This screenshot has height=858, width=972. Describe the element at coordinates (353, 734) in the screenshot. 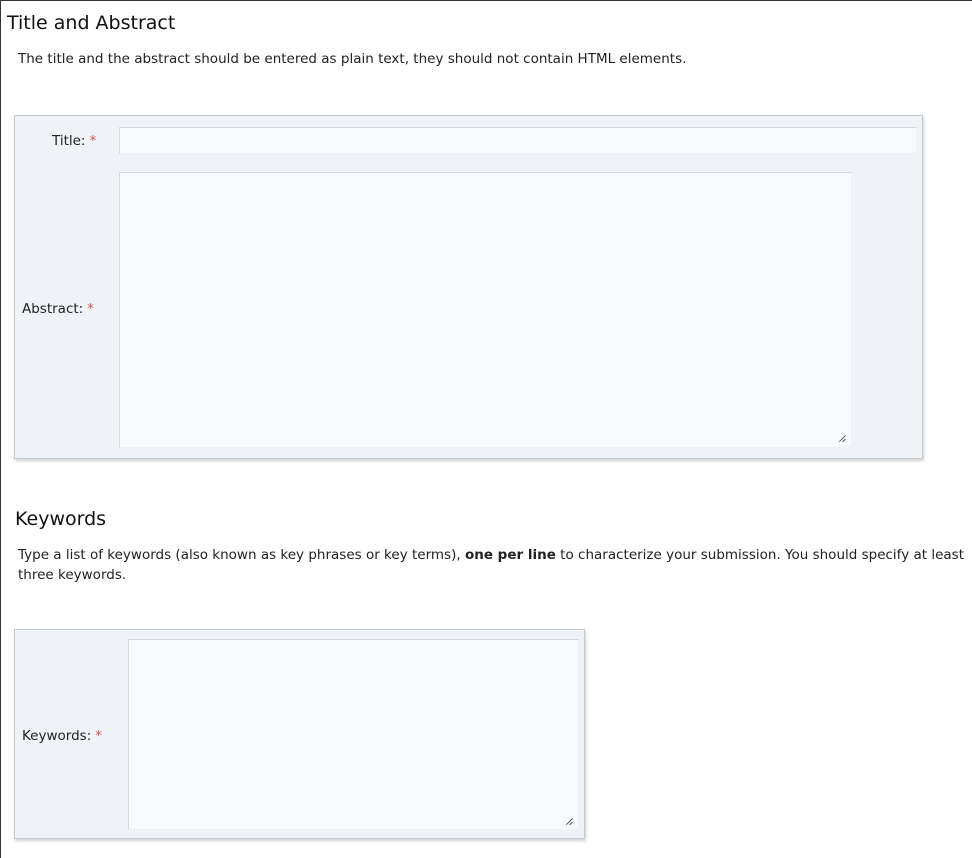

I see `keywords-textarea` at that location.